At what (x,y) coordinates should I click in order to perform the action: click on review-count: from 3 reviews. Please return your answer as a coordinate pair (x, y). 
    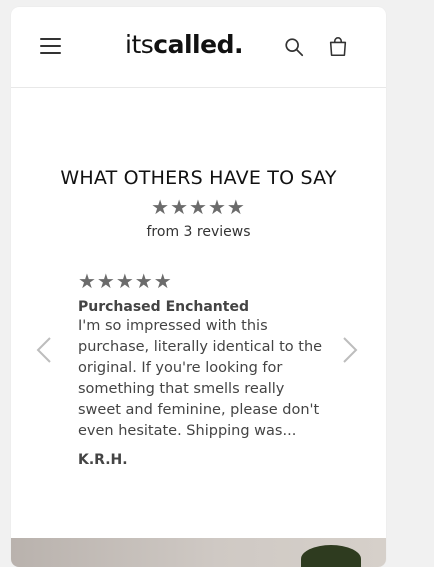
    Looking at the image, I should click on (198, 232).